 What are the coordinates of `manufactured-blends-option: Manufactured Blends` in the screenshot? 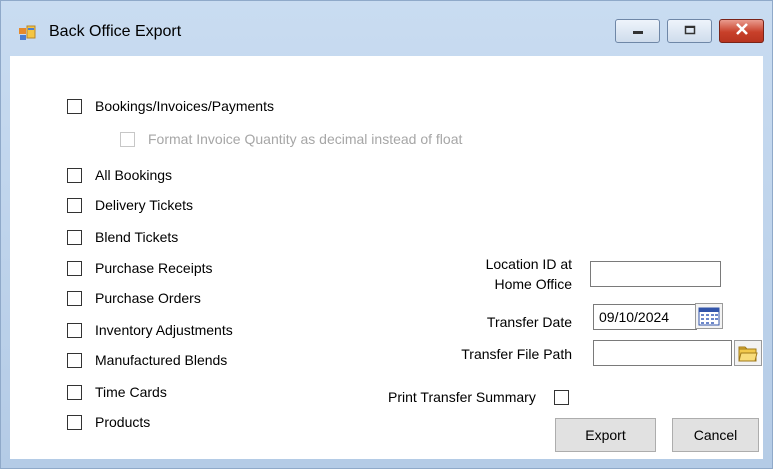 It's located at (147, 360).